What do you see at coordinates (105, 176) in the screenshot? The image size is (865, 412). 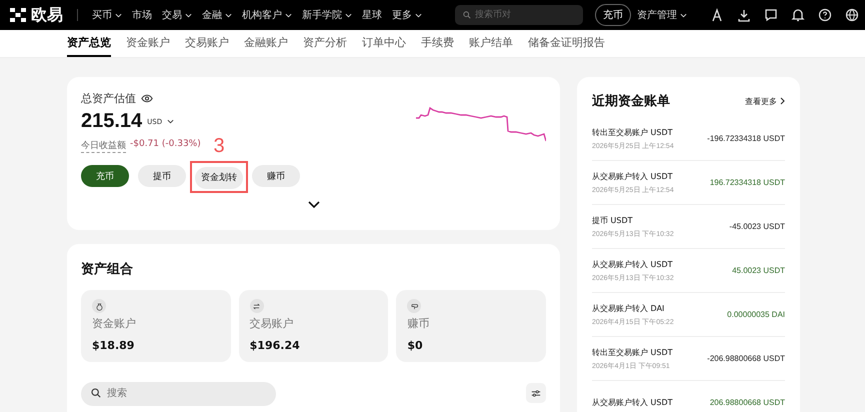 I see `action-button: 充币` at bounding box center [105, 176].